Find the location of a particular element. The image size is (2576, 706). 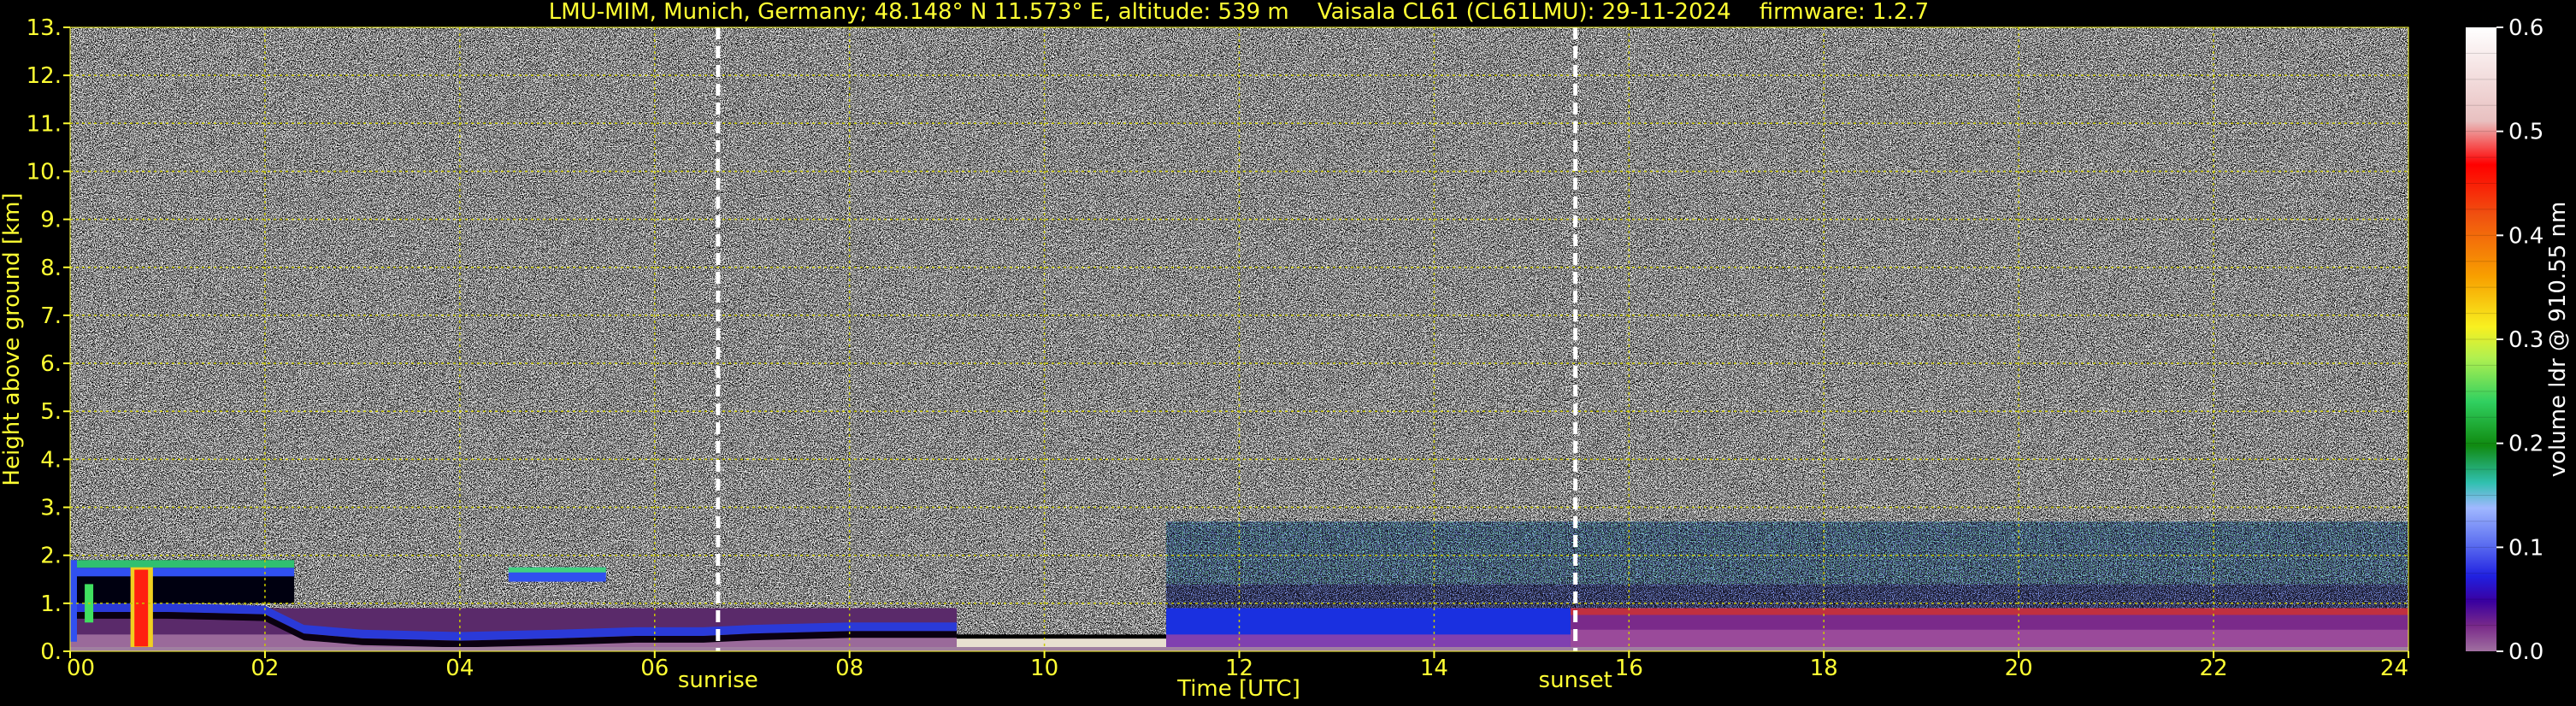

x-tick-label: 22 is located at coordinates (2214, 668).